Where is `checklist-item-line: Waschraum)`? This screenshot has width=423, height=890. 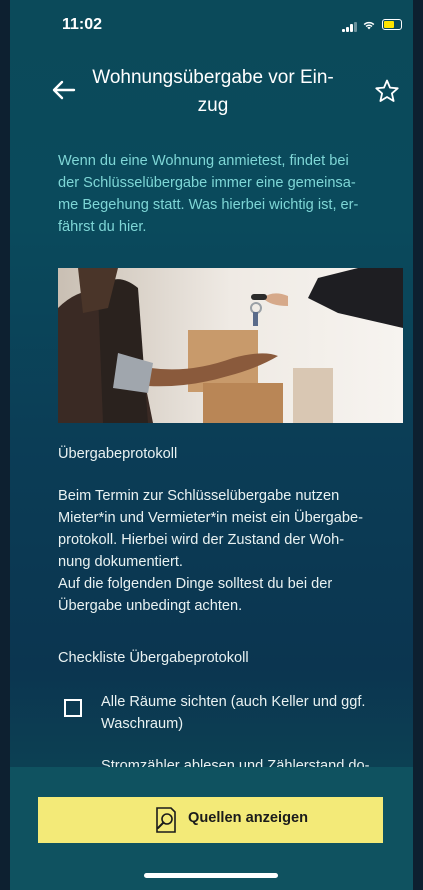
checklist-item-line: Waschraum) is located at coordinates (142, 724).